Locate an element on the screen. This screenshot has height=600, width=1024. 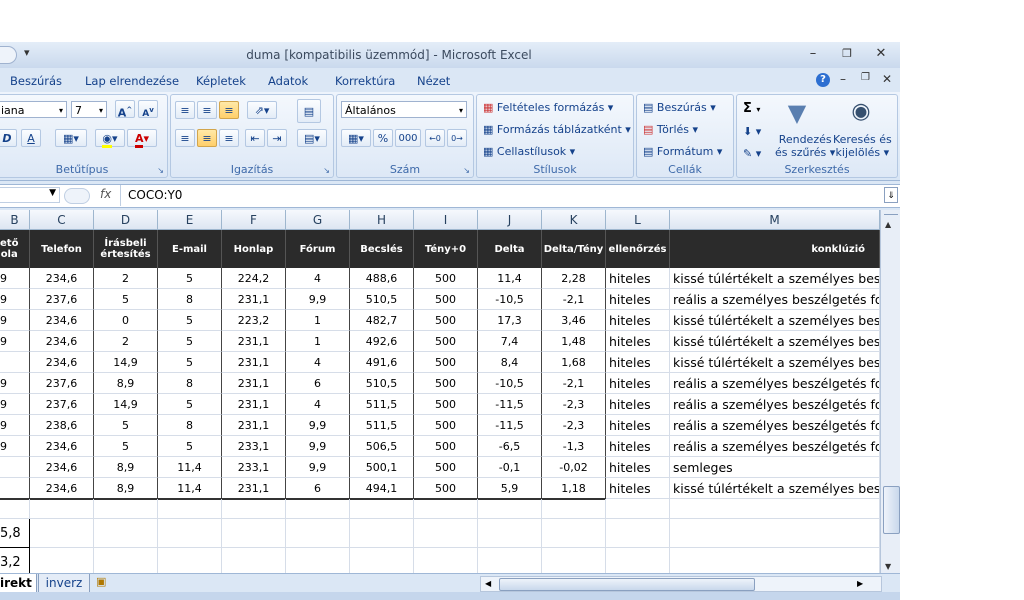
table-cell: 9,9 is located at coordinates (318, 467).